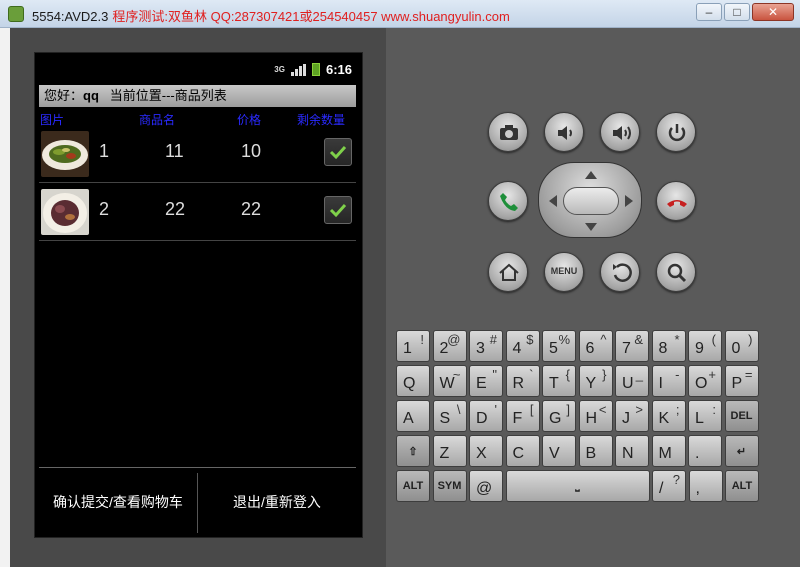  I want to click on key-: /?, so click(669, 486).